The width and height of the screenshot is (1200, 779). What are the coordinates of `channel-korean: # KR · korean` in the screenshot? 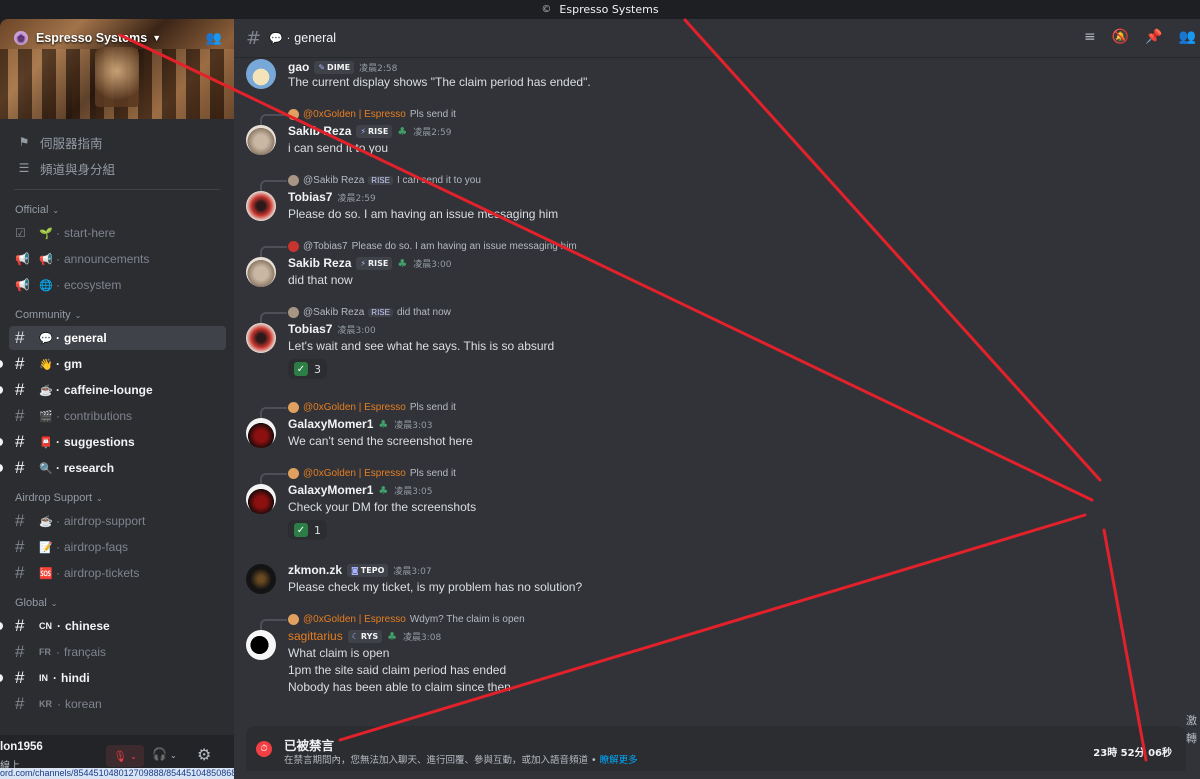 It's located at (117, 704).